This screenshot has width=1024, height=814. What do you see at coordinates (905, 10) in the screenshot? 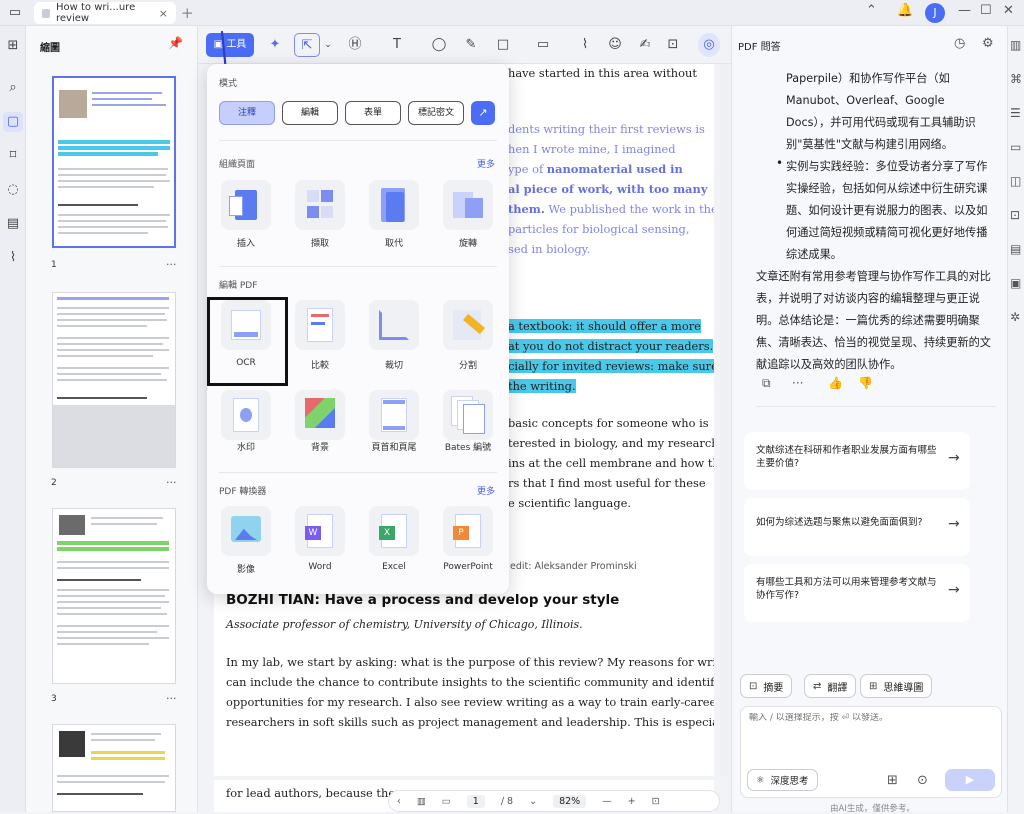
I see `bell-icon: 🔔` at bounding box center [905, 10].